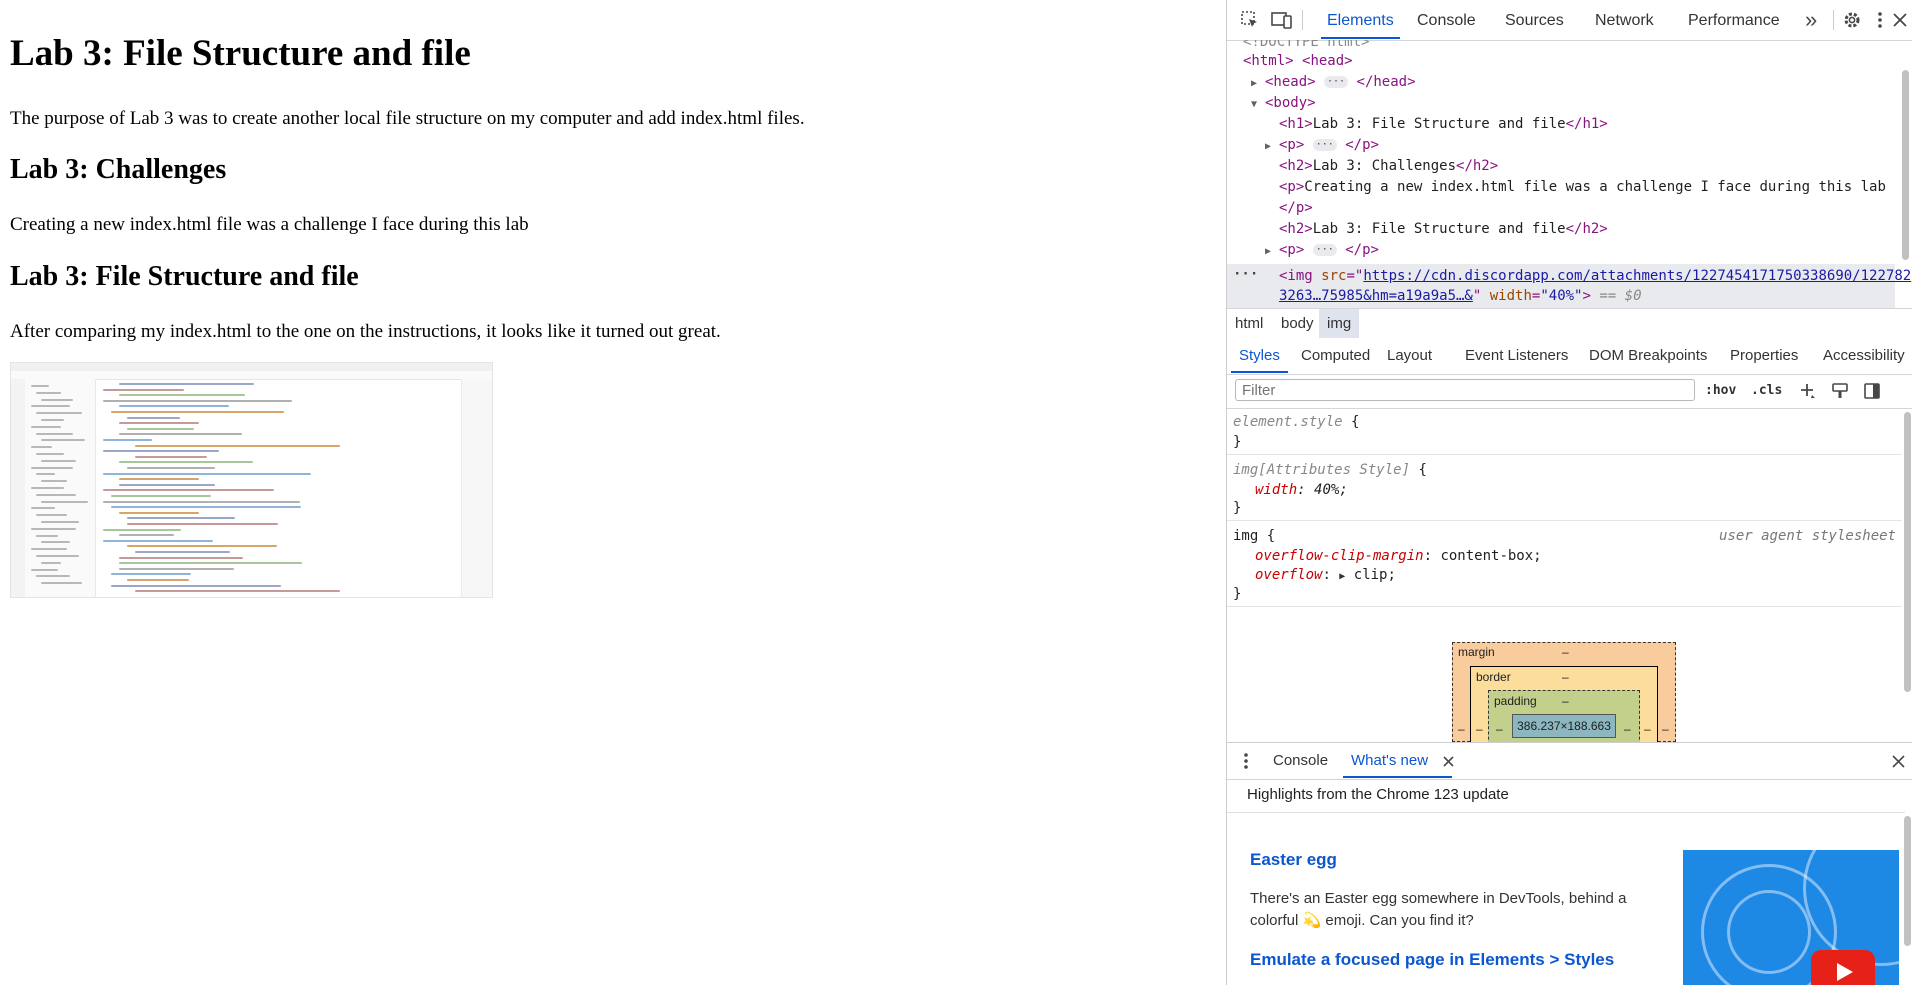 Image resolution: width=1912 pixels, height=985 pixels. I want to click on breadcrumb-img: img, so click(1339, 324).